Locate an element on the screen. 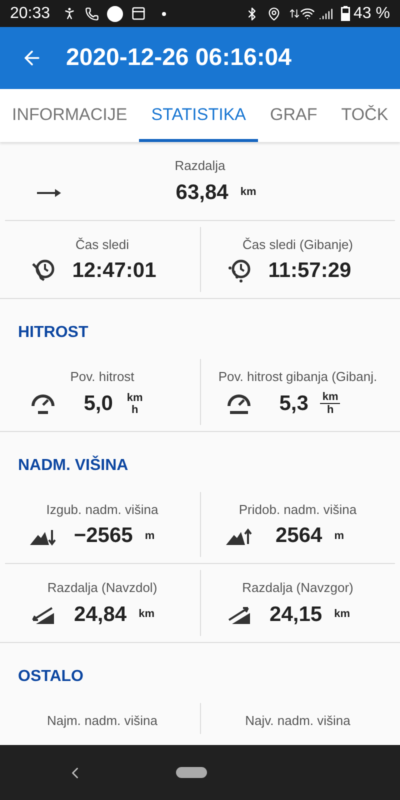 The height and width of the screenshot is (800, 400). stat-label: Razdalja is located at coordinates (200, 166).